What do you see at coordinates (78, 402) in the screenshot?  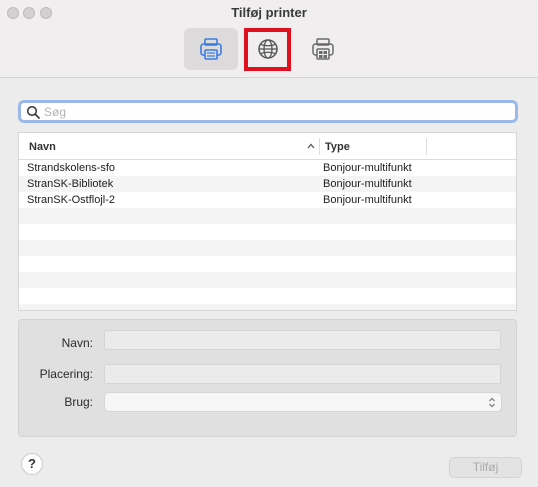 I see `use-label: Brug:` at bounding box center [78, 402].